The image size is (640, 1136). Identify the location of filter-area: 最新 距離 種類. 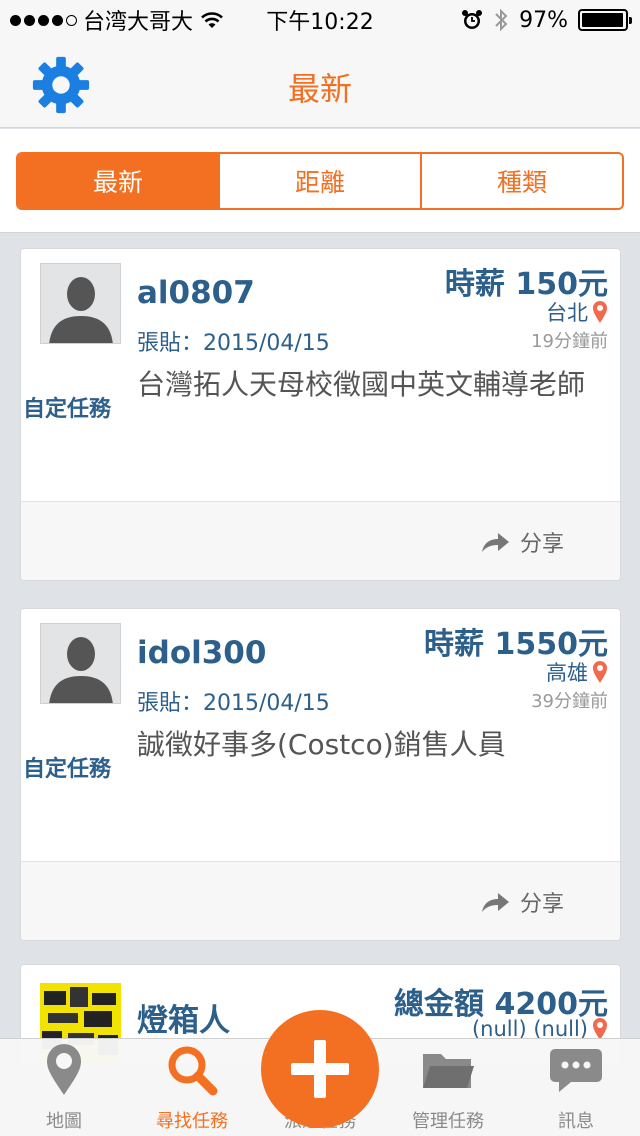
(320, 181).